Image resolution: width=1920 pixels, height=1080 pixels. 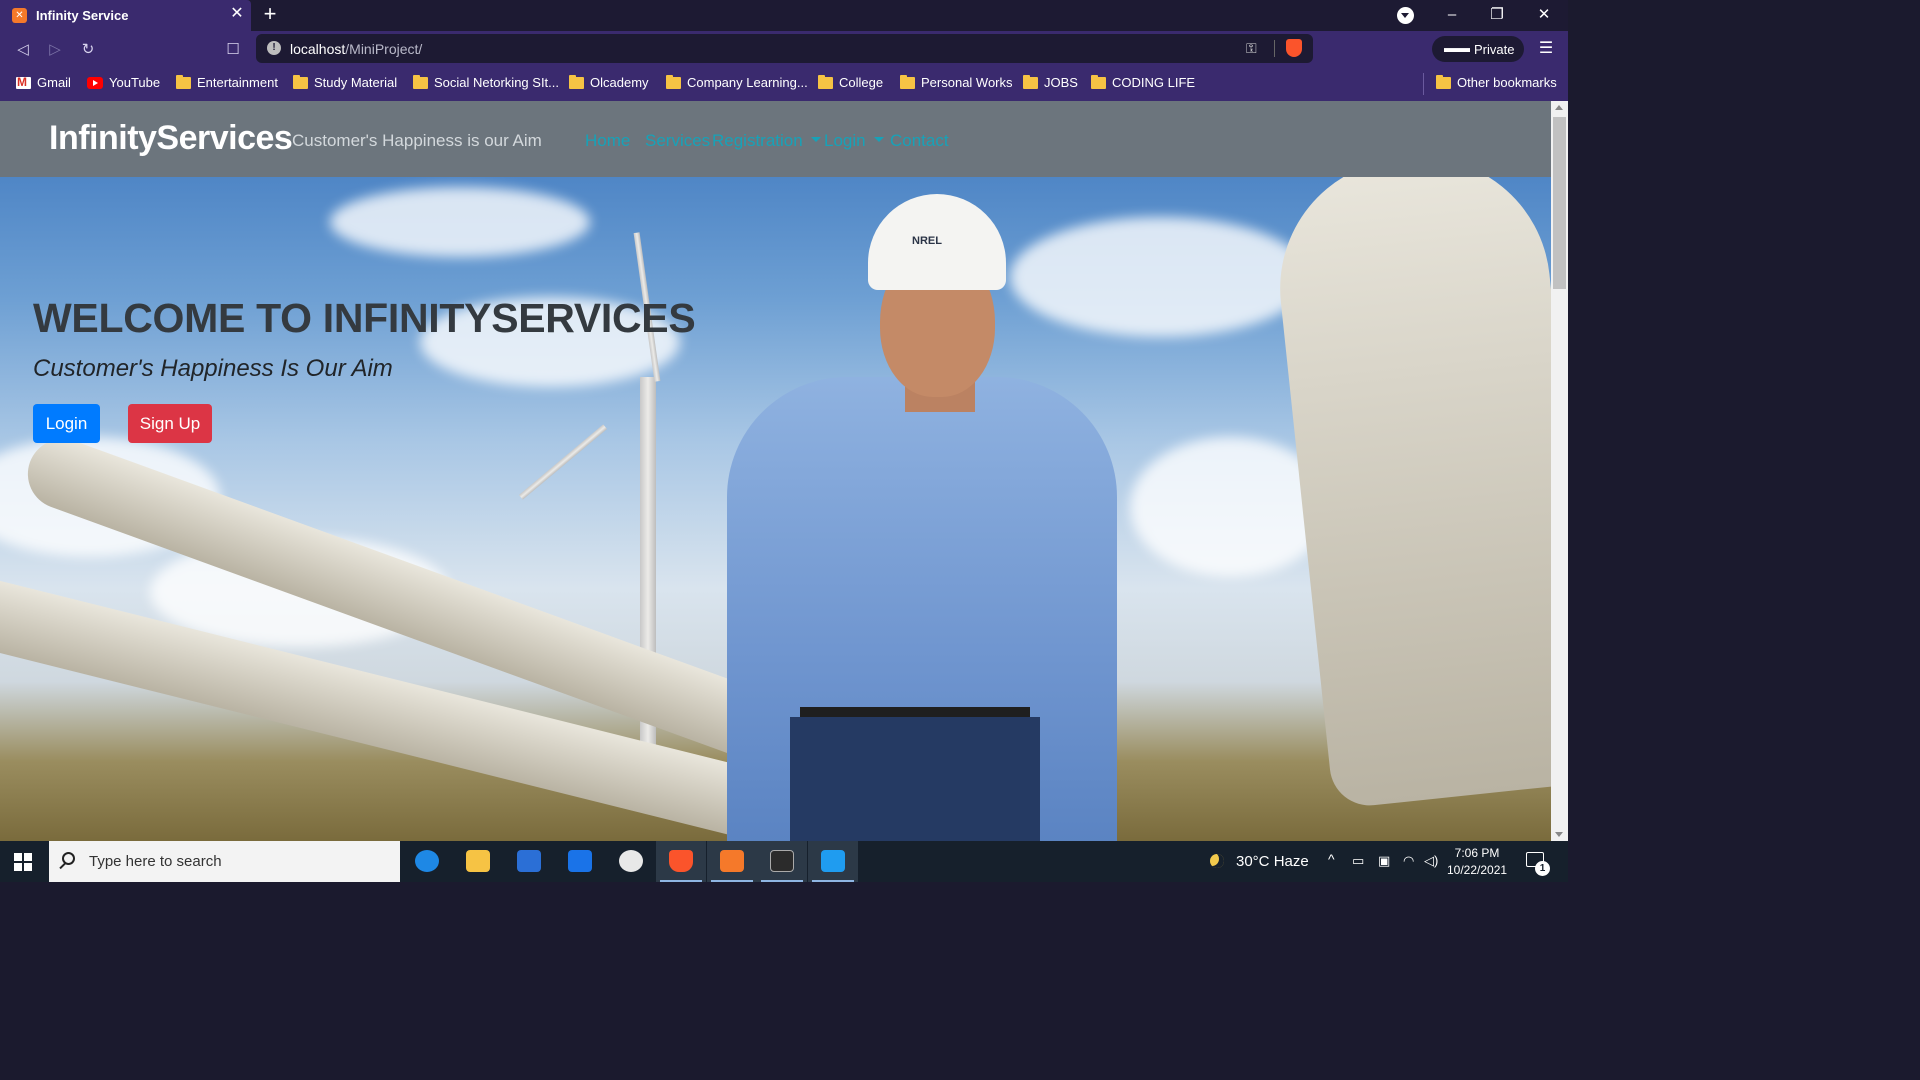 I want to click on chevron-down-icon, so click(x=878, y=139).